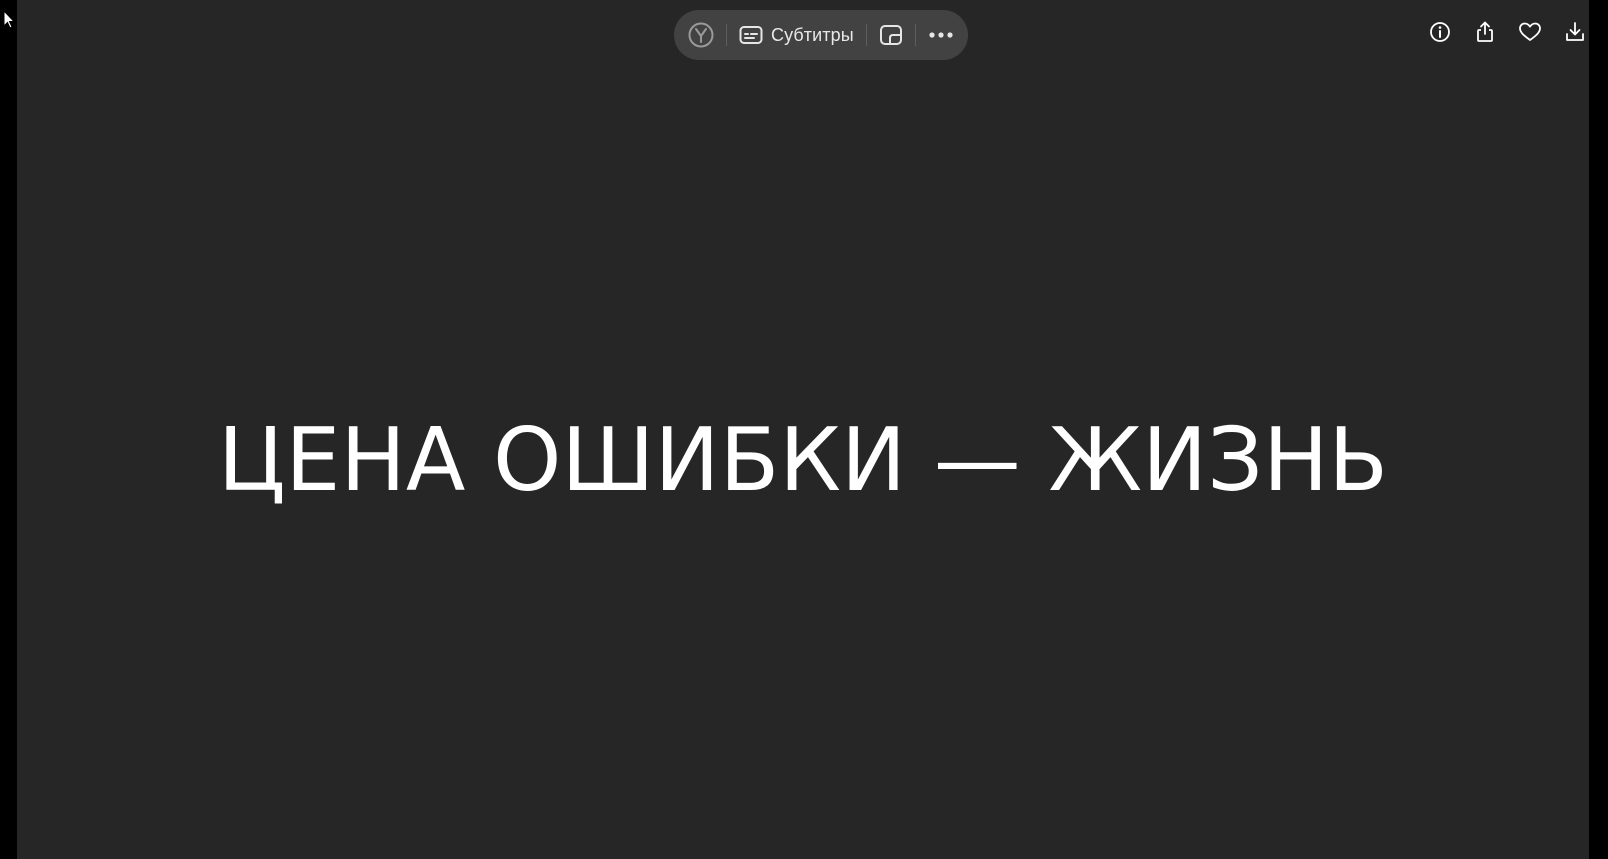 This screenshot has width=1608, height=859. Describe the element at coordinates (803, 460) in the screenshot. I see `video-caption-text: ЦЕНА ОШИБКИ — ЖИЗНЬ` at that location.